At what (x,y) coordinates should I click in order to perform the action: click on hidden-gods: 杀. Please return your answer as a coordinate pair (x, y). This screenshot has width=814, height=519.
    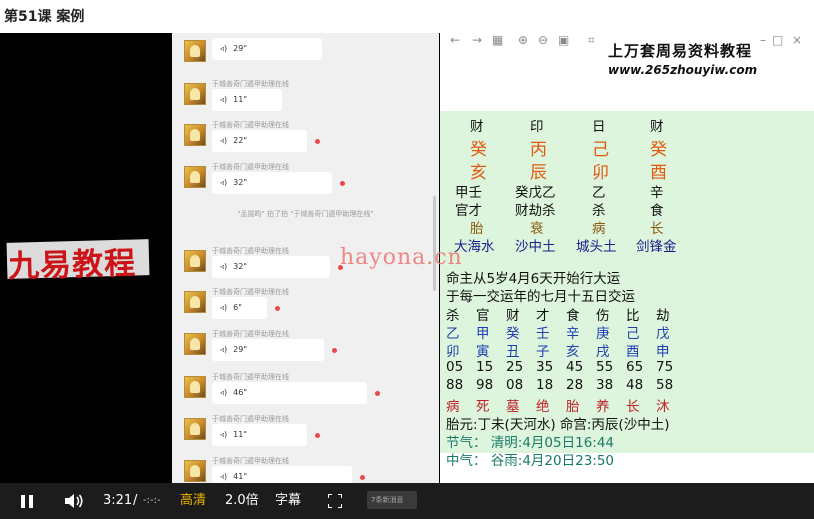
    Looking at the image, I should click on (599, 211).